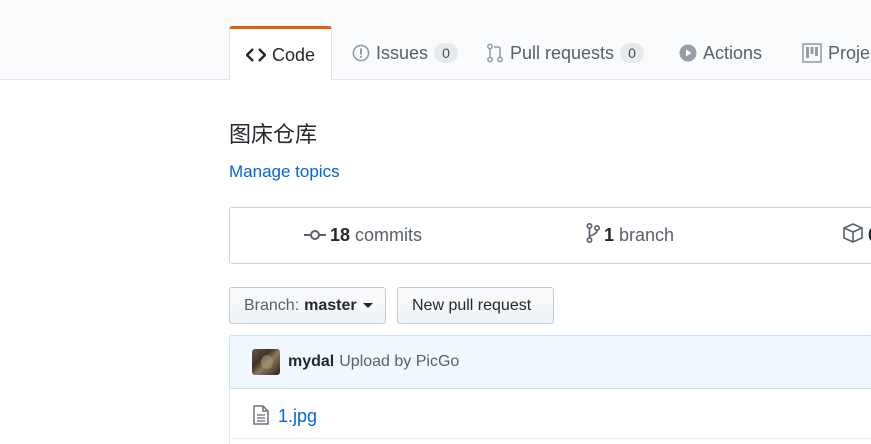 The image size is (871, 444). What do you see at coordinates (609, 235) in the screenshot?
I see `branch-count: 1` at bounding box center [609, 235].